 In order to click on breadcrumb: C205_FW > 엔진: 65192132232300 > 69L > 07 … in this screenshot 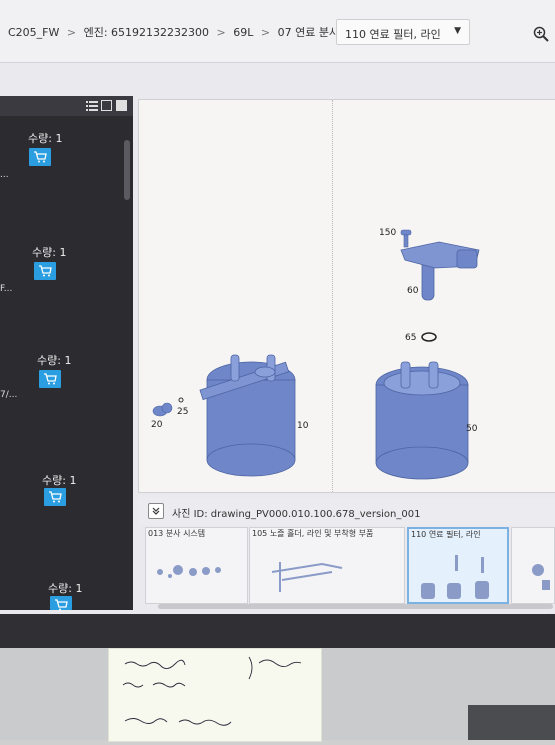, I will do `click(184, 32)`.